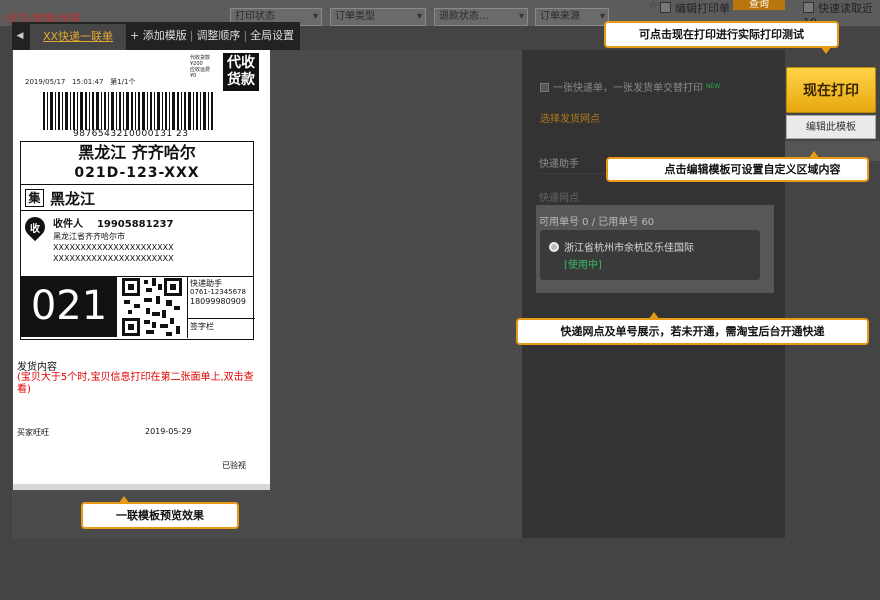  I want to click on page-count: 第1/1个, so click(123, 82).